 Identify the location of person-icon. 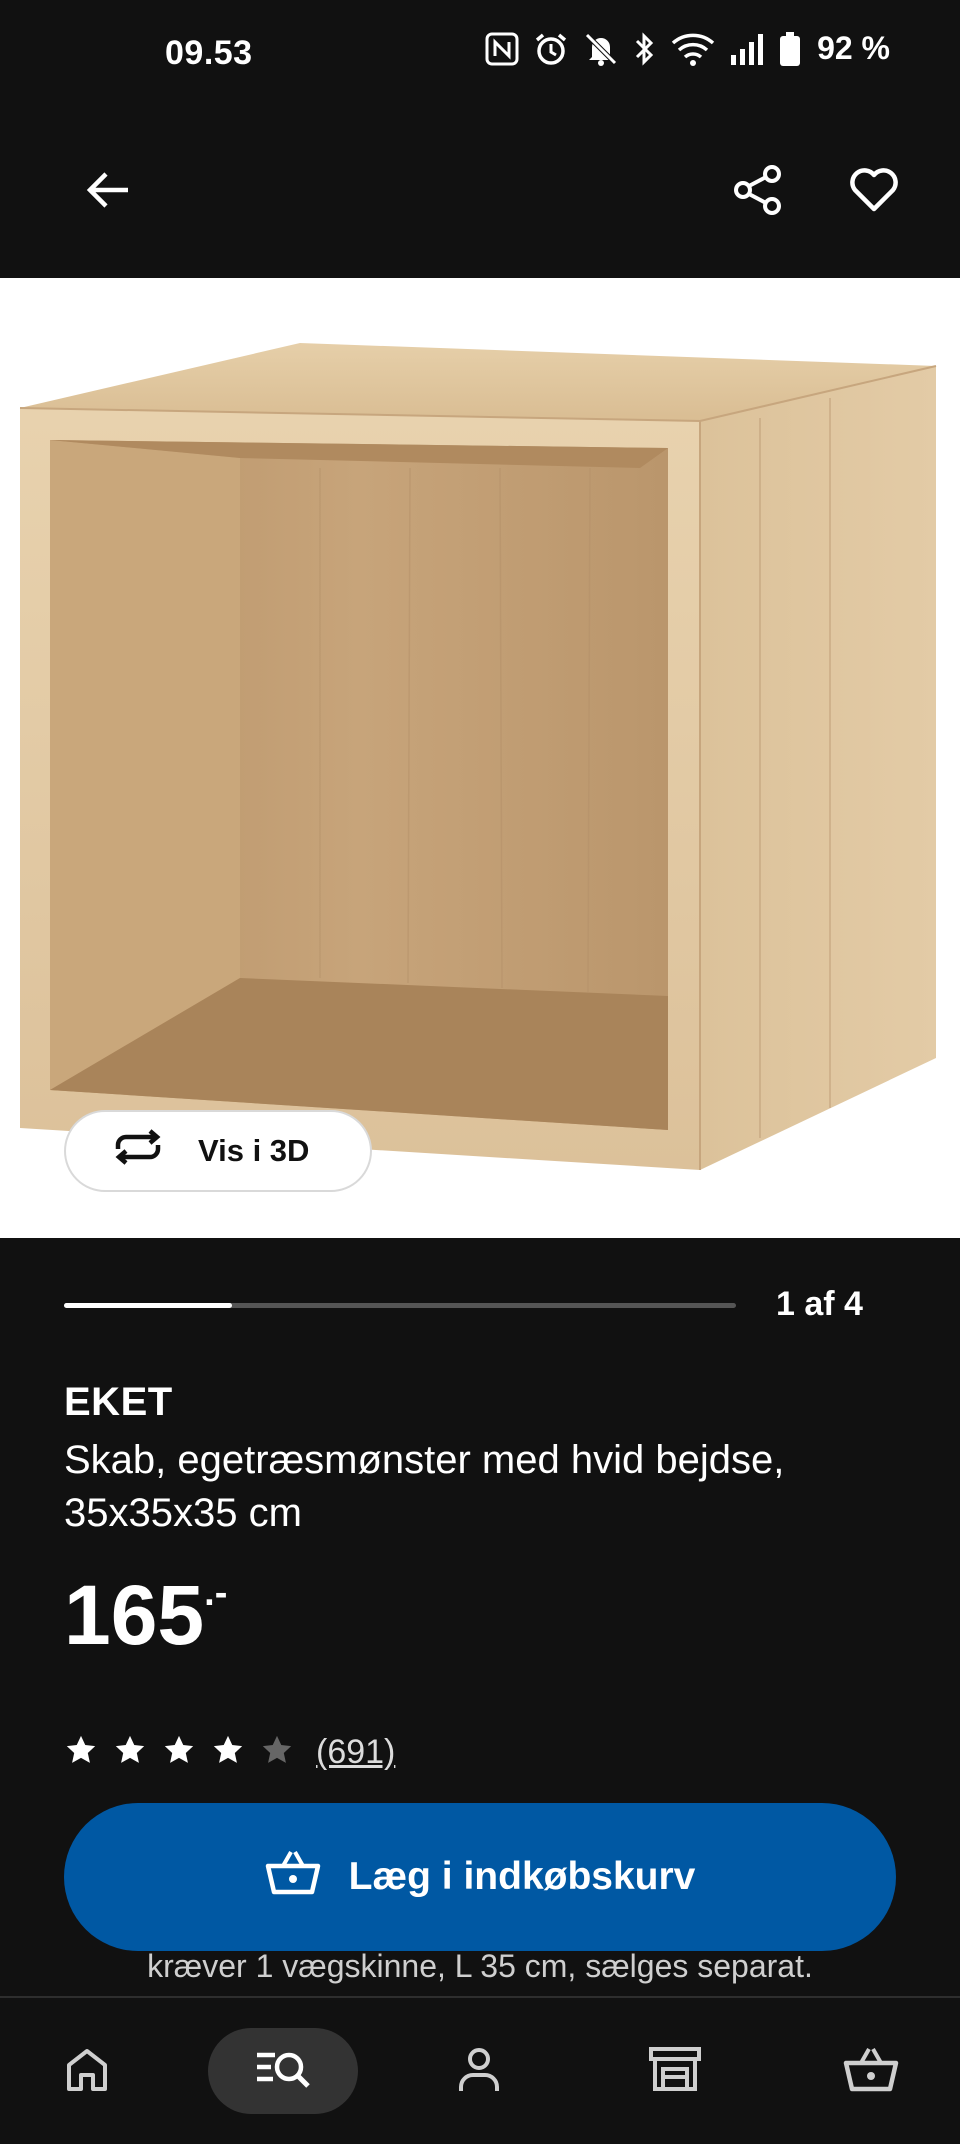
(479, 2071).